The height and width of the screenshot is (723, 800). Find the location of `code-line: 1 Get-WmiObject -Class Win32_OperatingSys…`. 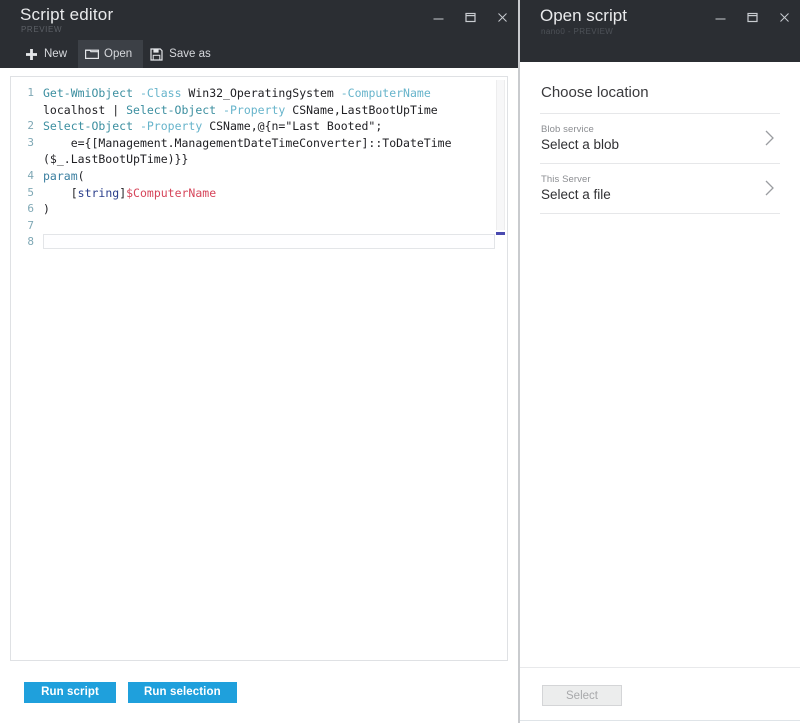

code-line: 1 Get-WmiObject -Class Win32_OperatingSys… is located at coordinates (259, 101).